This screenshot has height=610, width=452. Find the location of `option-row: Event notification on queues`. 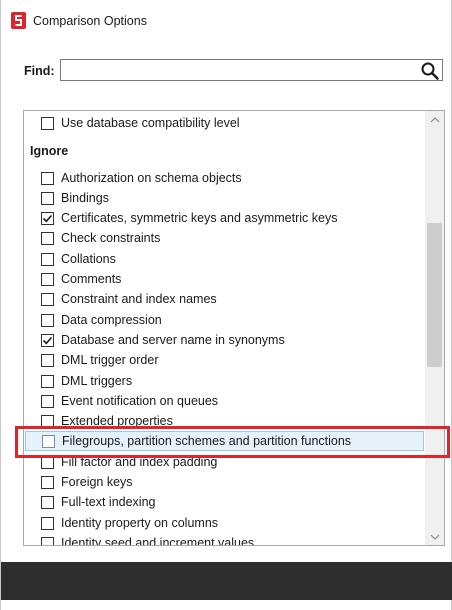

option-row: Event notification on queues is located at coordinates (224, 401).